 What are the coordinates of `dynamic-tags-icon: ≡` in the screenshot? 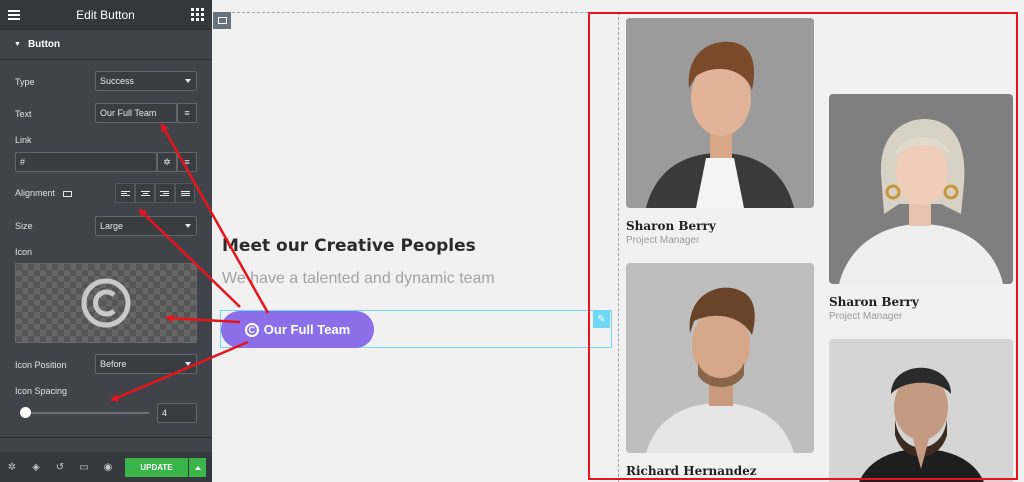 It's located at (187, 113).